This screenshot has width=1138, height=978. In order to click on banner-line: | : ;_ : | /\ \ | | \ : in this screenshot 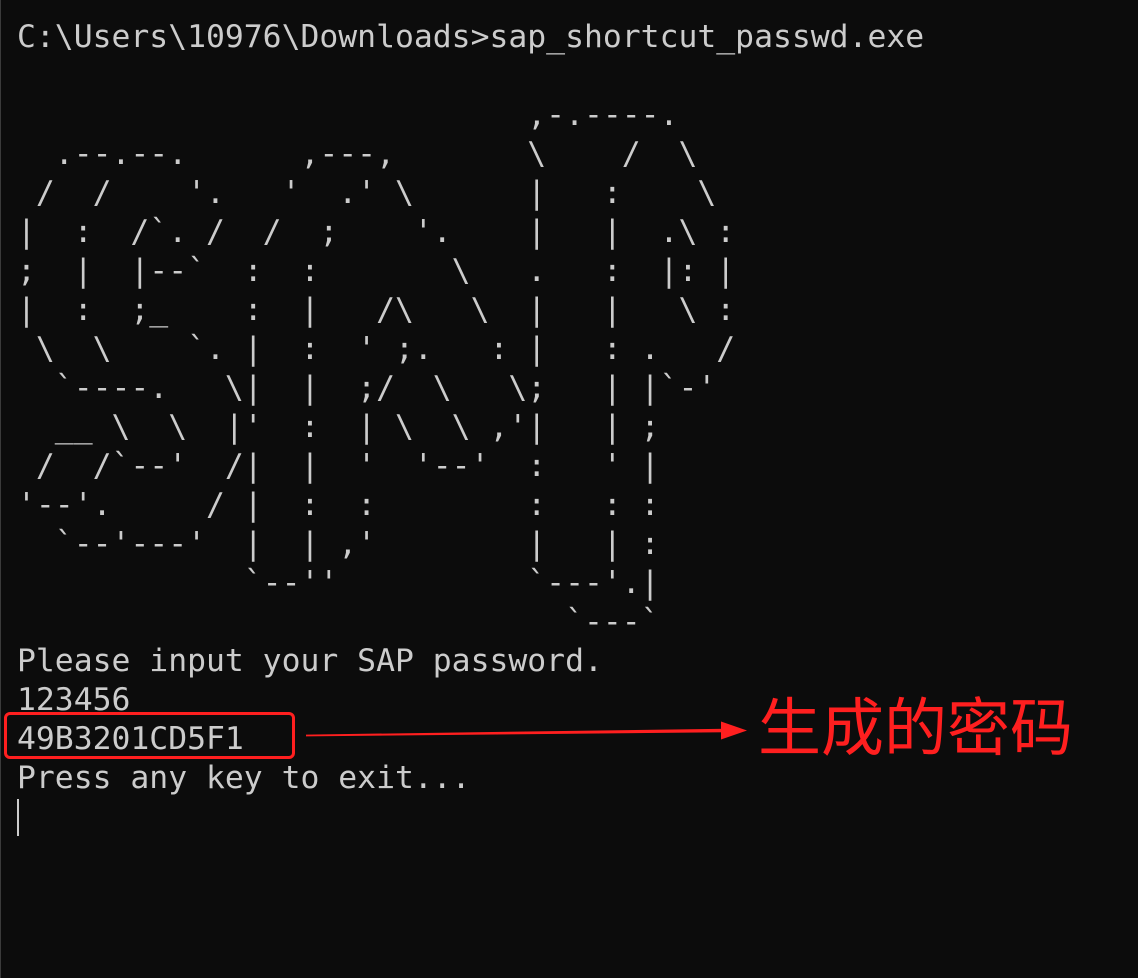, I will do `click(376, 309)`.